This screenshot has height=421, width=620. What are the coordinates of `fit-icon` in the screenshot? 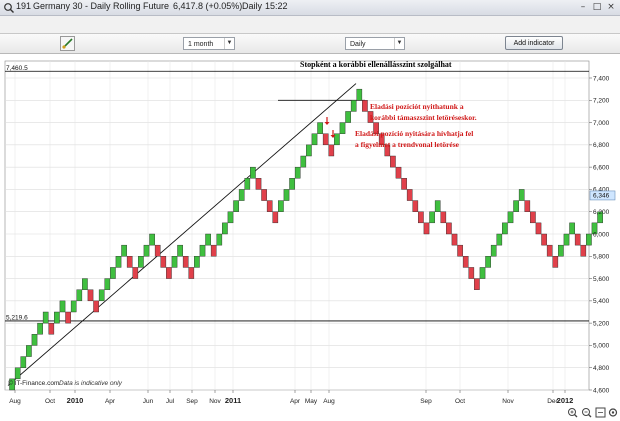 It's located at (600, 412).